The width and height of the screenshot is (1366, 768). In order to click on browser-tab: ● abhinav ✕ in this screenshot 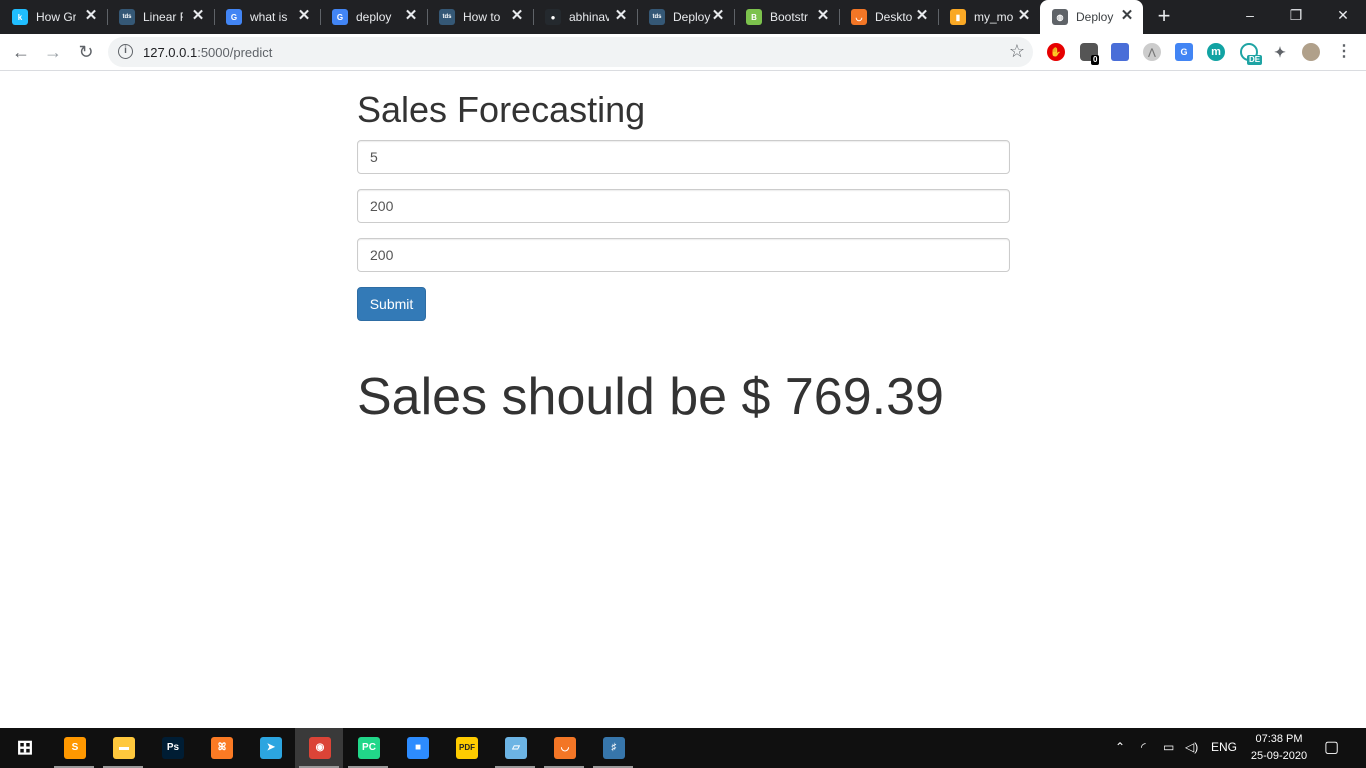, I will do `click(585, 17)`.